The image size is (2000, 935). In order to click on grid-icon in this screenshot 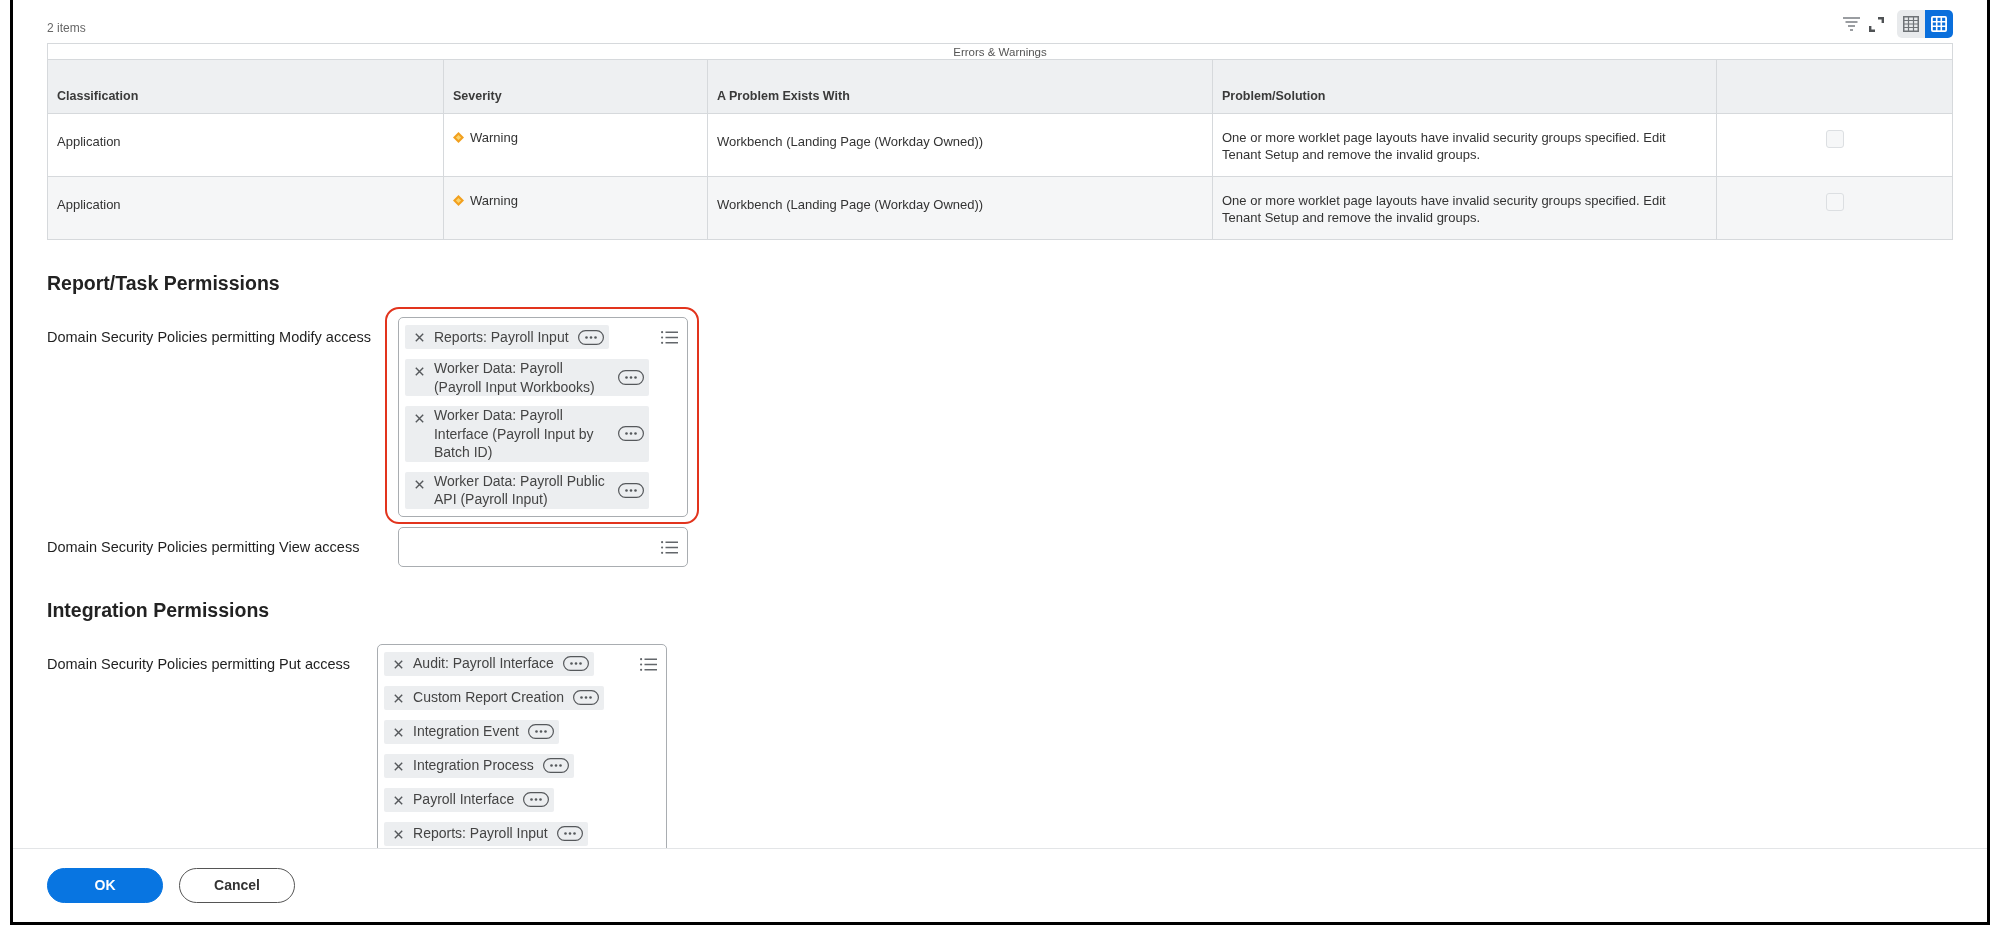, I will do `click(1939, 24)`.